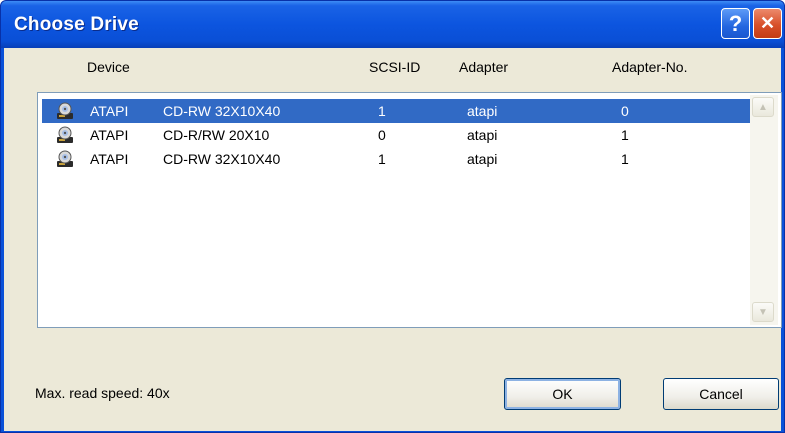 Image resolution: width=785 pixels, height=433 pixels. What do you see at coordinates (398, 111) in the screenshot?
I see `drive-row: ATAPI CD-RW 32X10X40 1 atapi 0` at bounding box center [398, 111].